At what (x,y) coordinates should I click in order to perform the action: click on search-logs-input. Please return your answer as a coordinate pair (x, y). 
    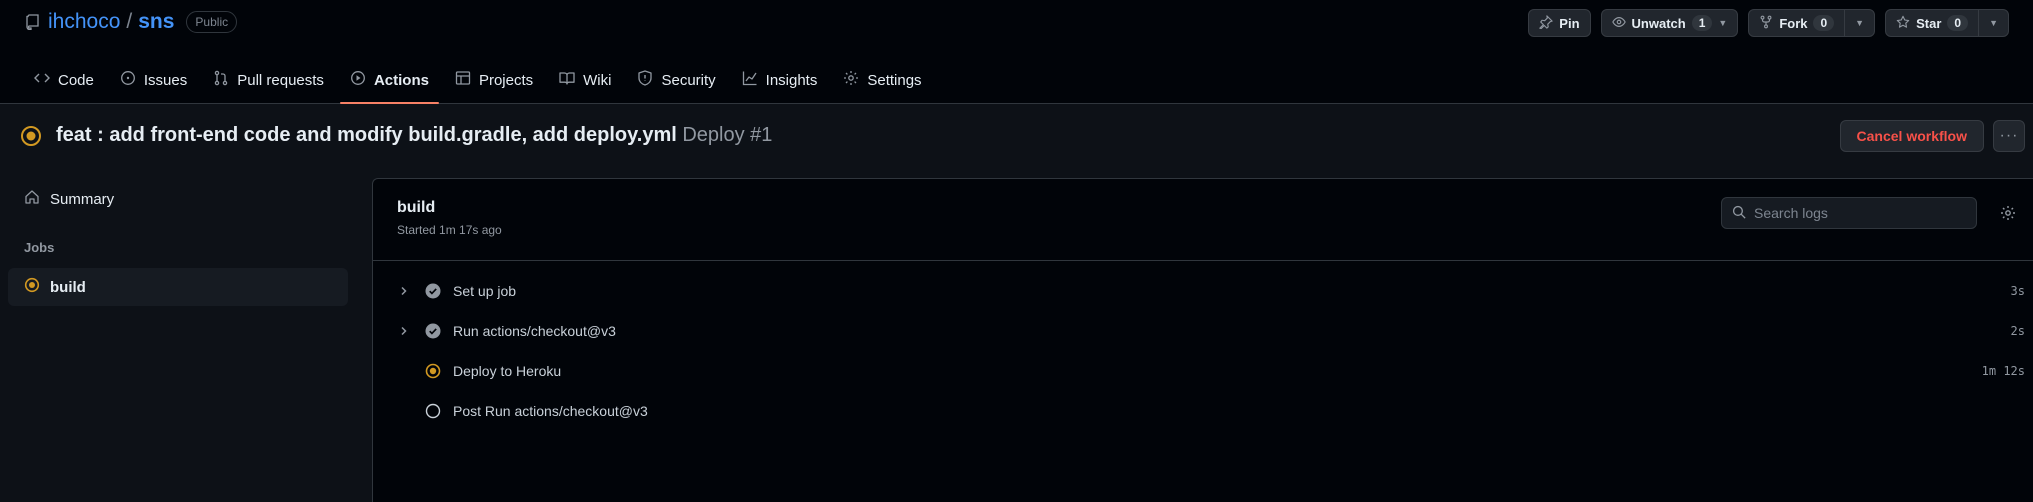
    Looking at the image, I should click on (1854, 213).